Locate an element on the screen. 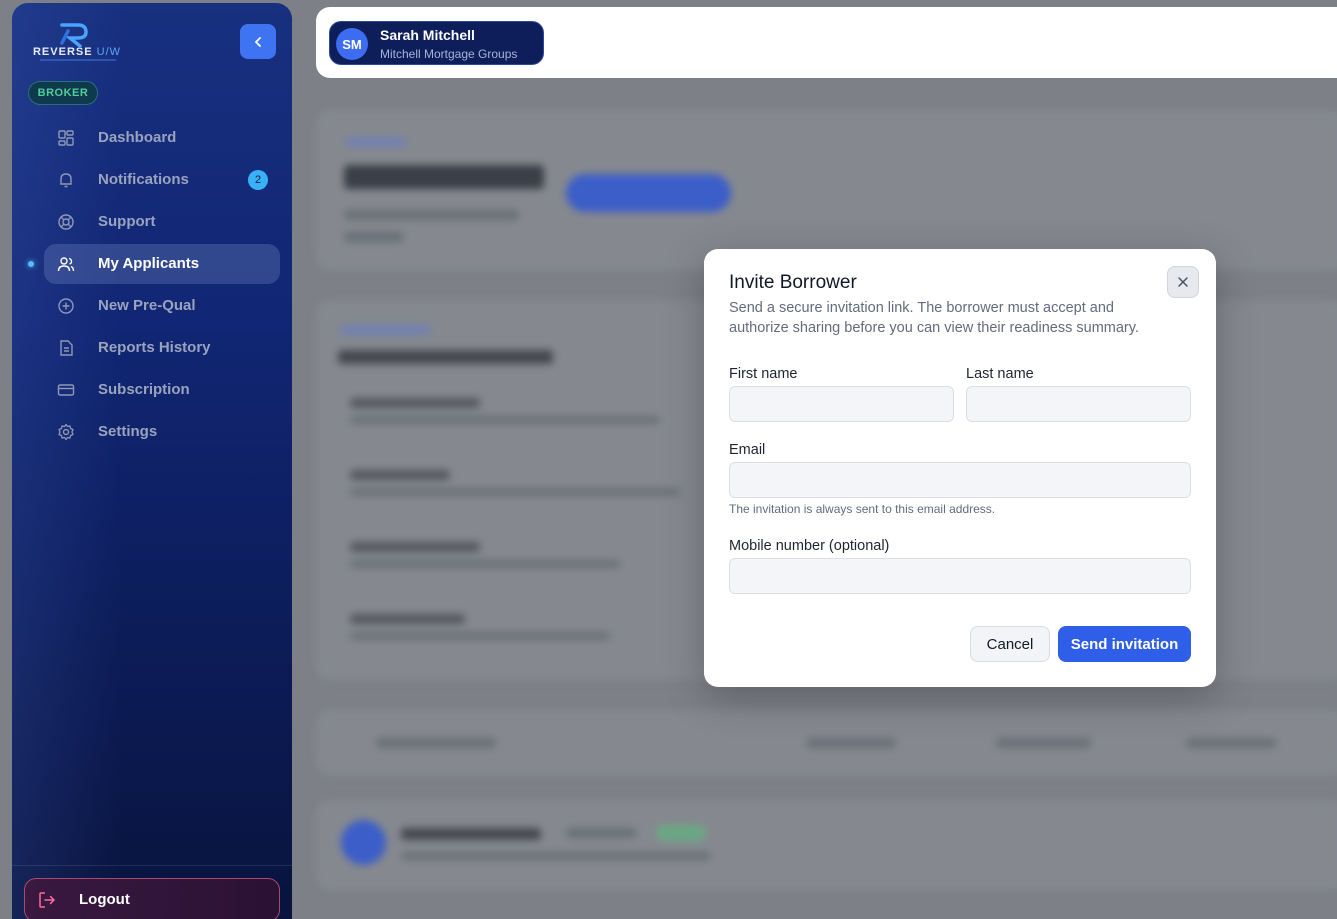 The width and height of the screenshot is (1337, 919). collapse-sidebar-button is located at coordinates (258, 41).